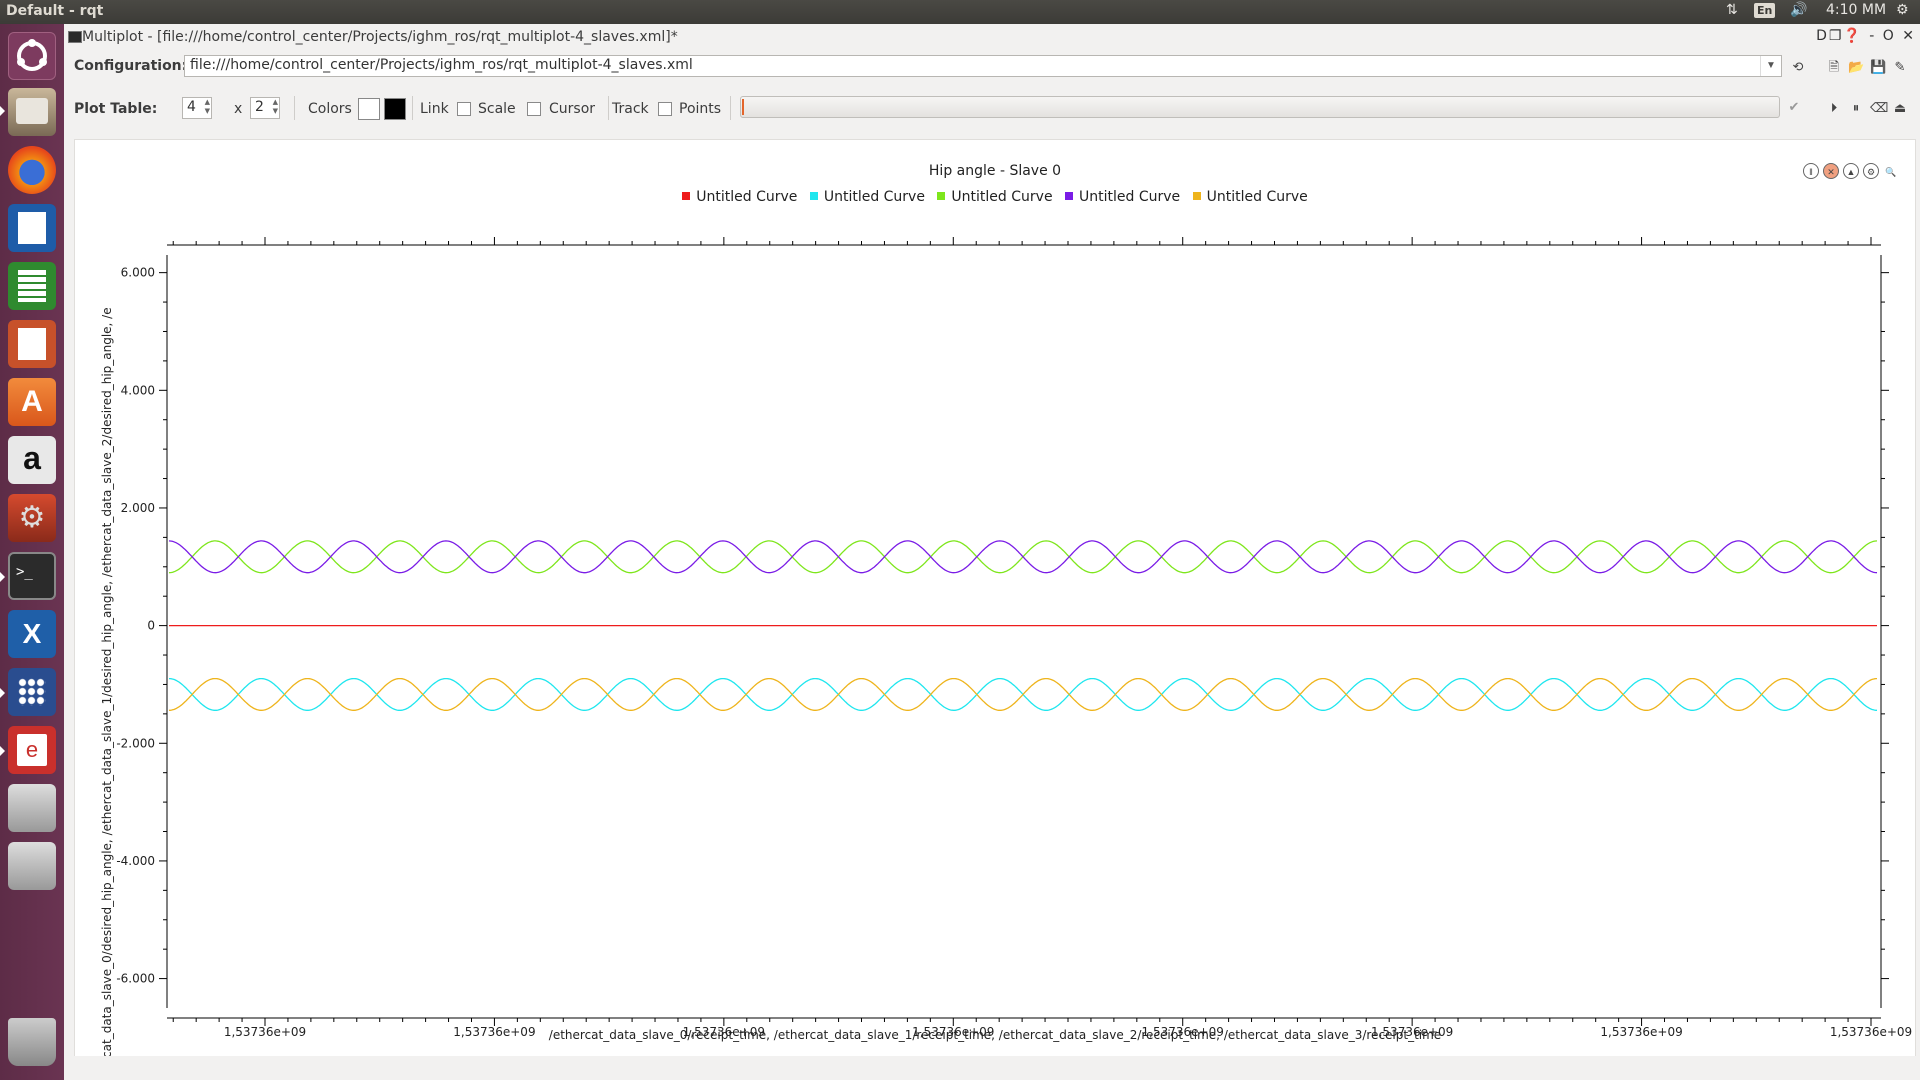 Image resolution: width=1920 pixels, height=1080 pixels. I want to click on chevron-down-icon: ▼, so click(1770, 66).